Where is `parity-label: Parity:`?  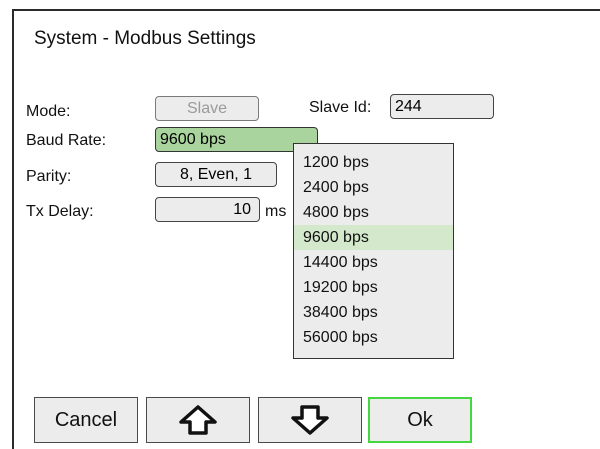
parity-label: Parity: is located at coordinates (49, 176).